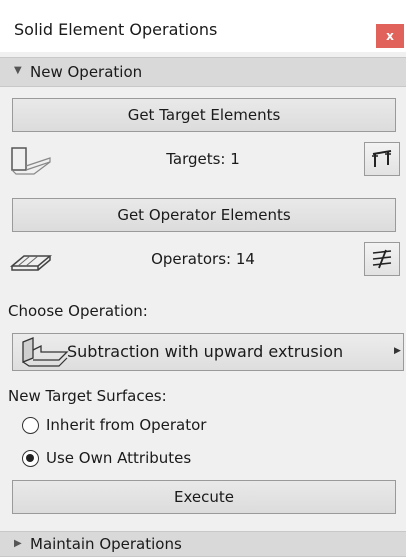 The image size is (406, 557). I want to click on execute-button: Execute, so click(204, 497).